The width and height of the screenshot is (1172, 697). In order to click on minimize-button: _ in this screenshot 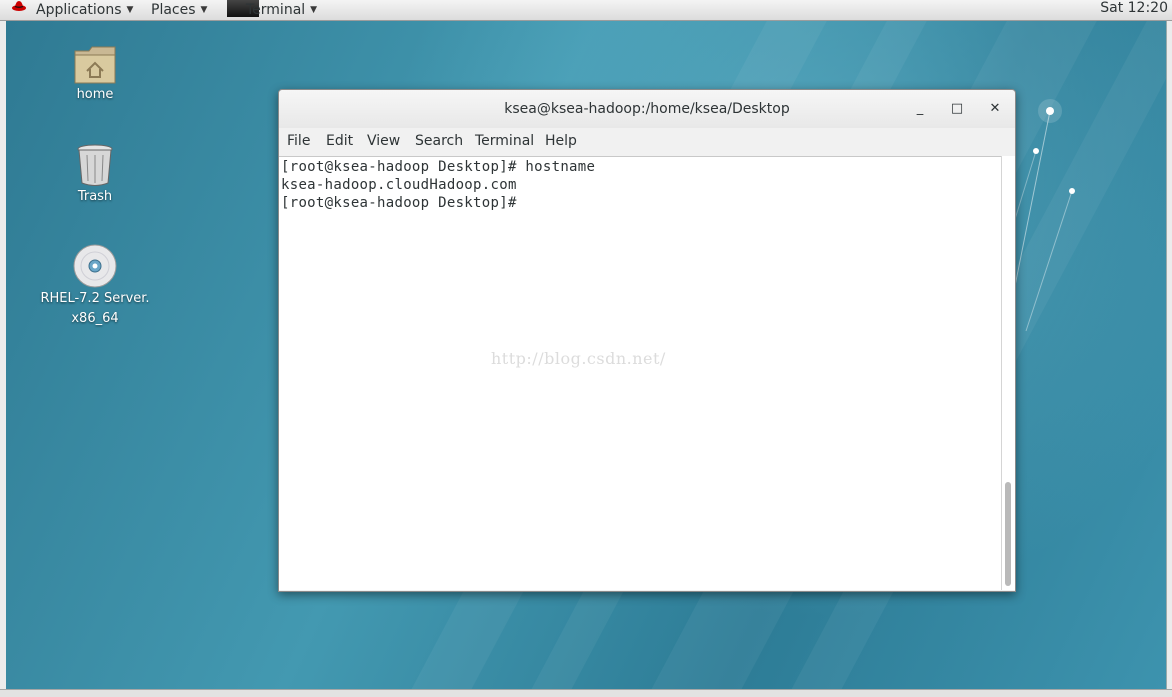, I will do `click(920, 109)`.